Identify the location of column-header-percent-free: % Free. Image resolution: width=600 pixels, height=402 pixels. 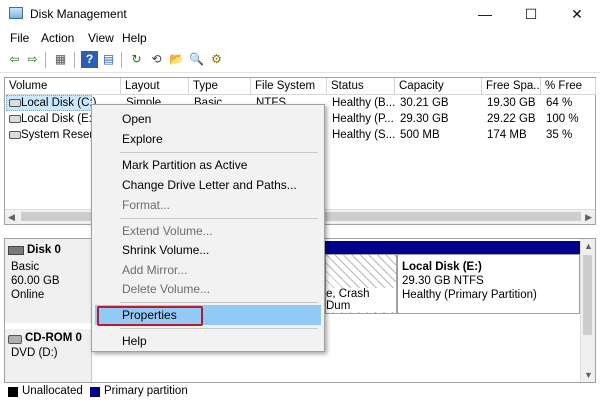
(568, 86).